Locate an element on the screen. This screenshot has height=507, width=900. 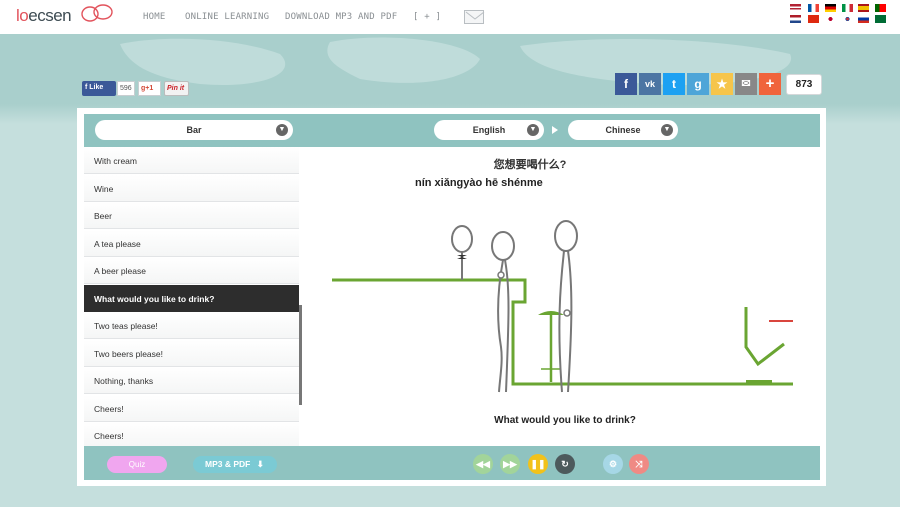
topic-select: Bar ▼ is located at coordinates (194, 130).